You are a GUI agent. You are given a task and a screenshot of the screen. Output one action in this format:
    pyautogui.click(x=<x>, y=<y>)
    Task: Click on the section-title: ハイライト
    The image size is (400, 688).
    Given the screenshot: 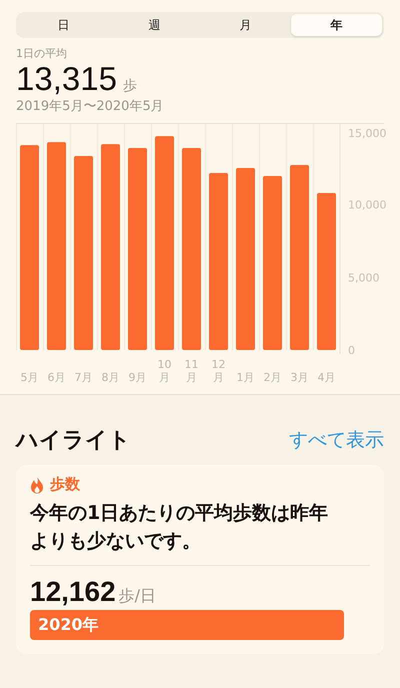 What is the action you would take?
    pyautogui.click(x=73, y=441)
    